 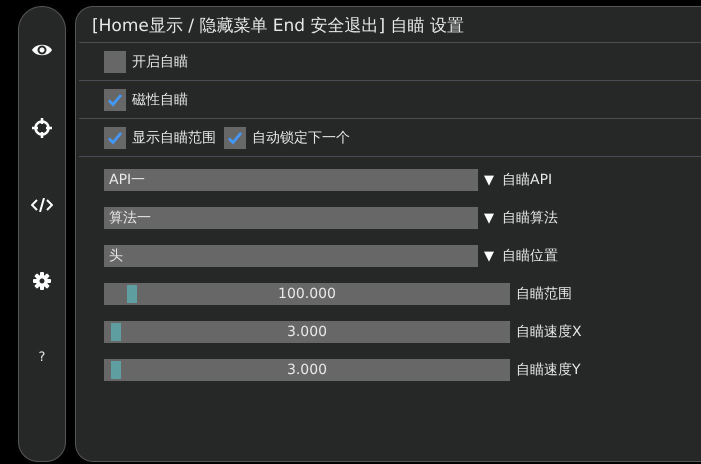 I want to click on crosshair-icon, so click(x=42, y=128).